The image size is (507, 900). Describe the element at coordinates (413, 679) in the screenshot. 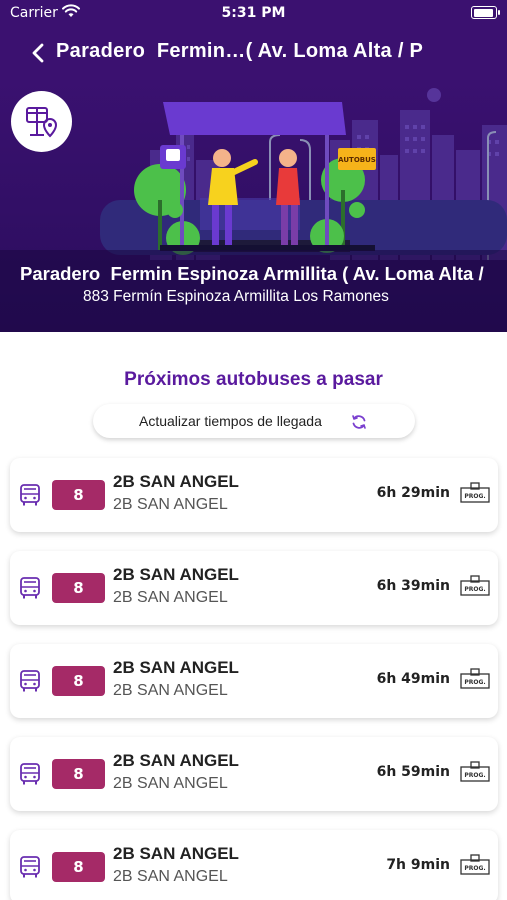

I see `arrival-eta: 6h 49min` at that location.